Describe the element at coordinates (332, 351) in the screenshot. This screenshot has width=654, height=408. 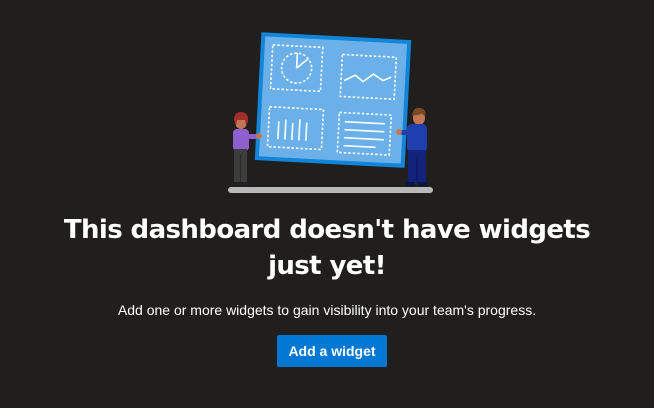
I see `add-widget-button: Add a widget` at that location.